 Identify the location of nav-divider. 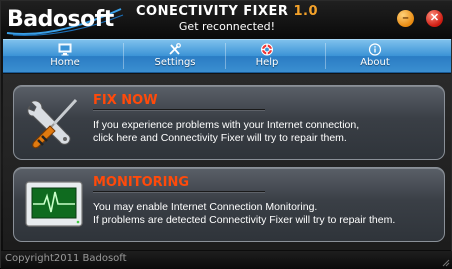
(123, 56).